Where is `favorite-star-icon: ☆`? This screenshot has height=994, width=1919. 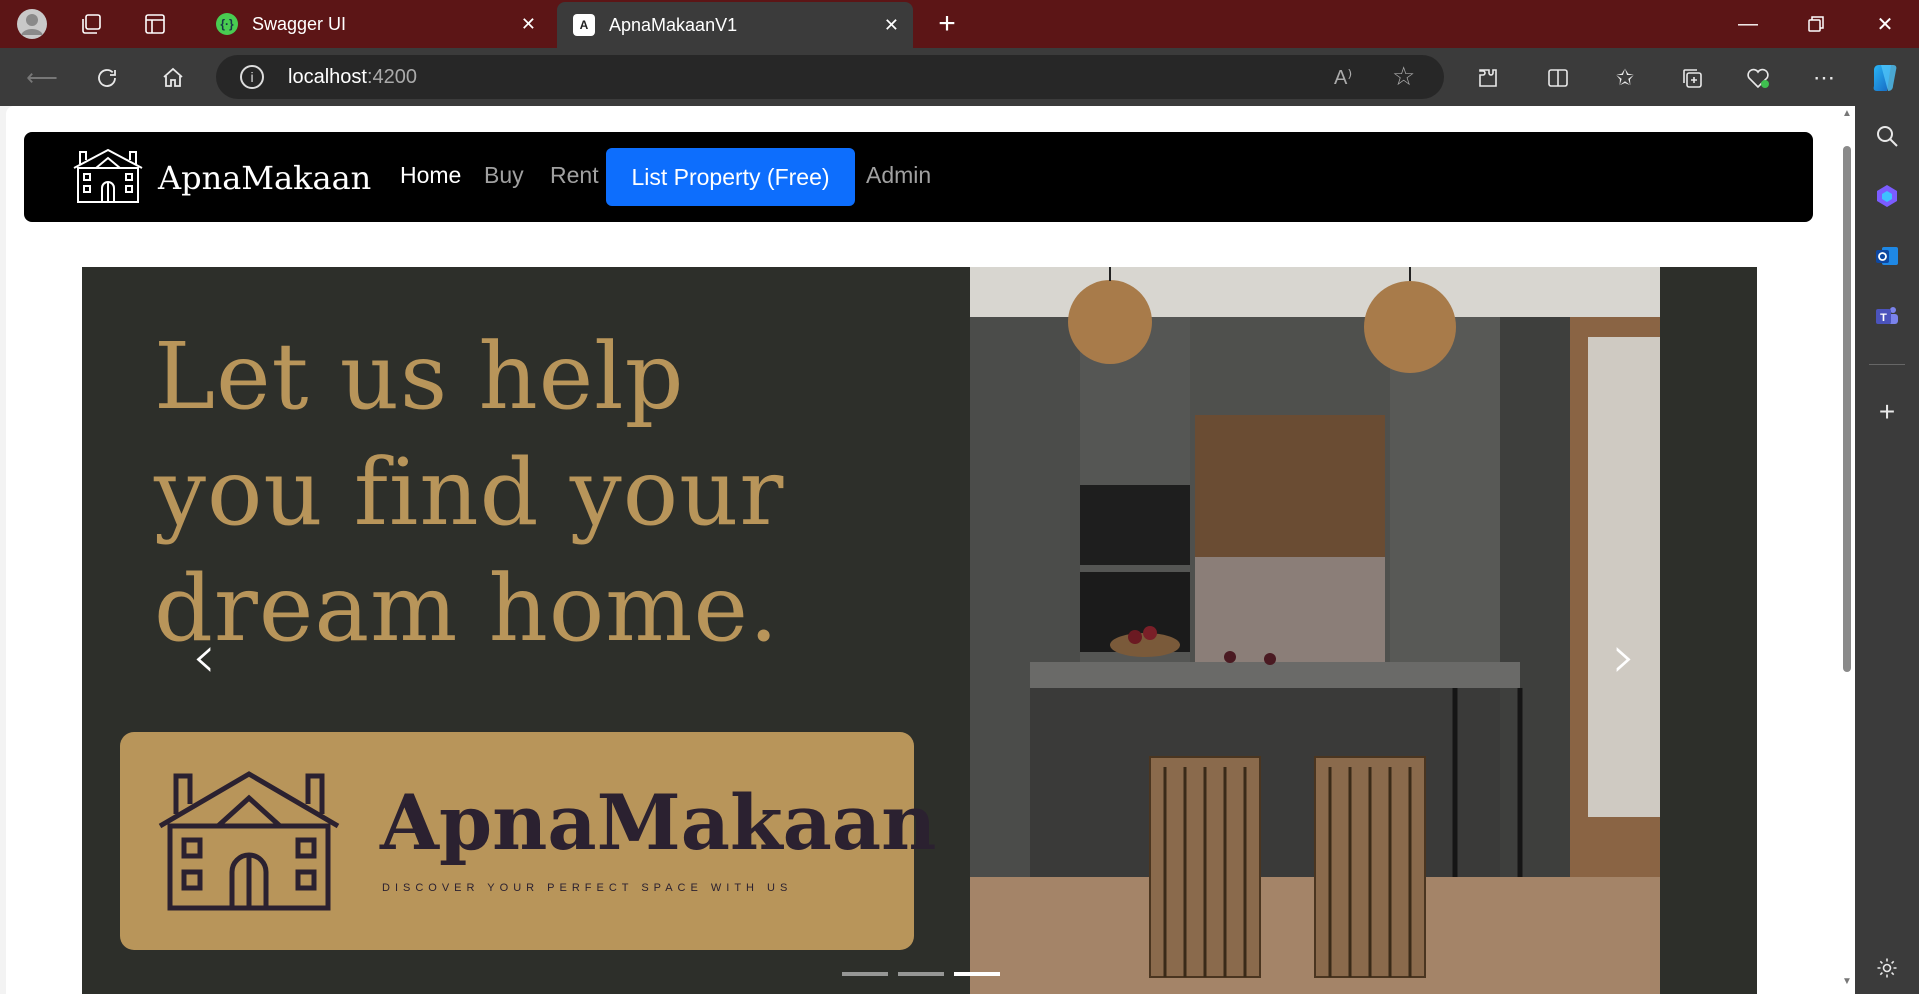 favorite-star-icon: ☆ is located at coordinates (1403, 76).